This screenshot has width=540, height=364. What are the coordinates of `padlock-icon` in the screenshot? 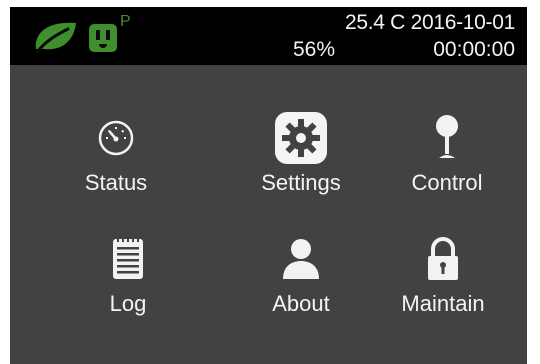 It's located at (443, 258).